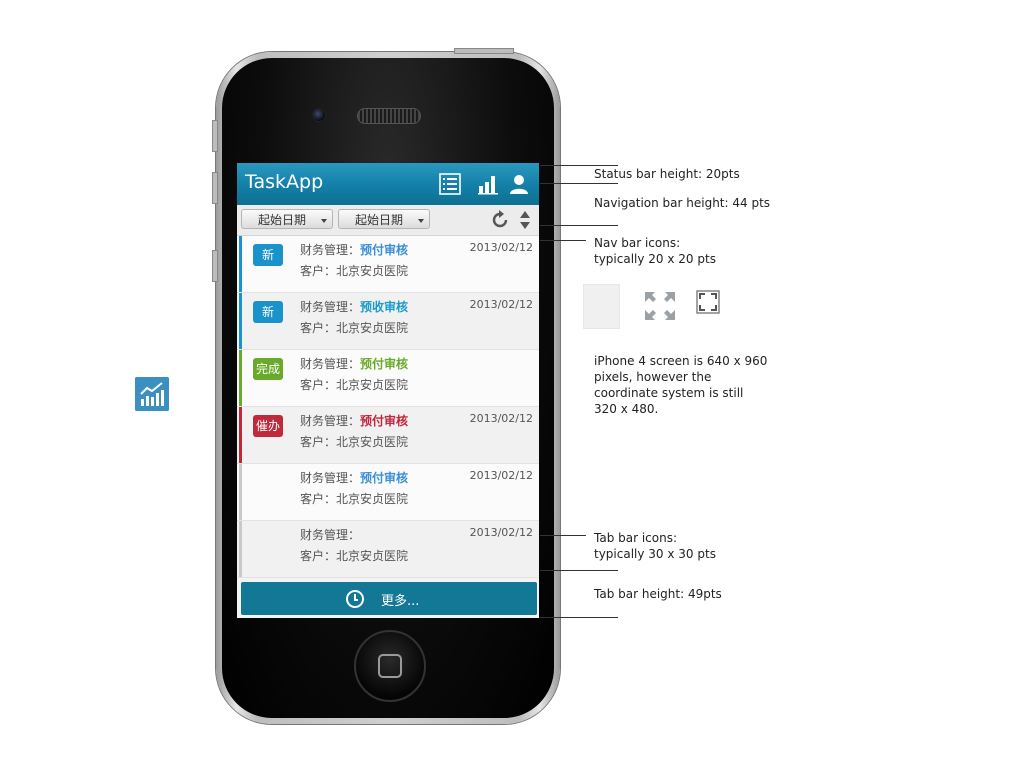 This screenshot has width=1024, height=768. What do you see at coordinates (658, 594) in the screenshot?
I see `tab-bar-note: Tab bar height: 49pts` at bounding box center [658, 594].